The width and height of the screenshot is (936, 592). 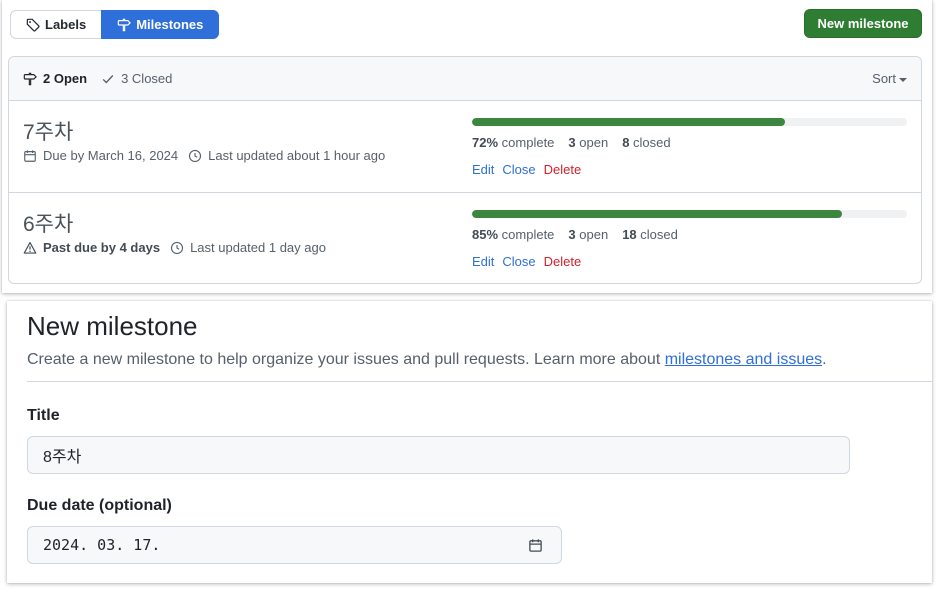 What do you see at coordinates (689, 142) in the screenshot?
I see `progress-stats: 72% complete 3 open 8 closed` at bounding box center [689, 142].